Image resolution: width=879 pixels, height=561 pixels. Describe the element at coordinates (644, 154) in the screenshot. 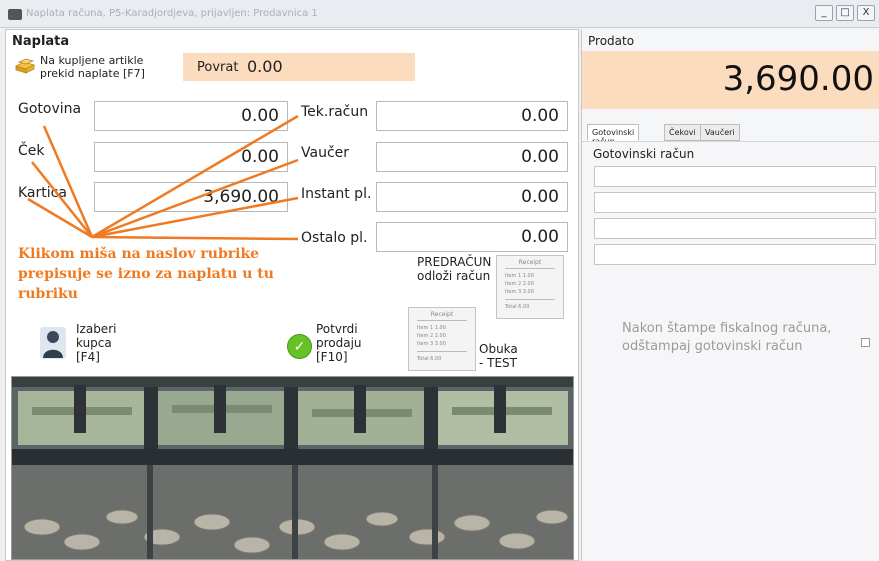

I see `tab-title: Gotovinski račun` at that location.